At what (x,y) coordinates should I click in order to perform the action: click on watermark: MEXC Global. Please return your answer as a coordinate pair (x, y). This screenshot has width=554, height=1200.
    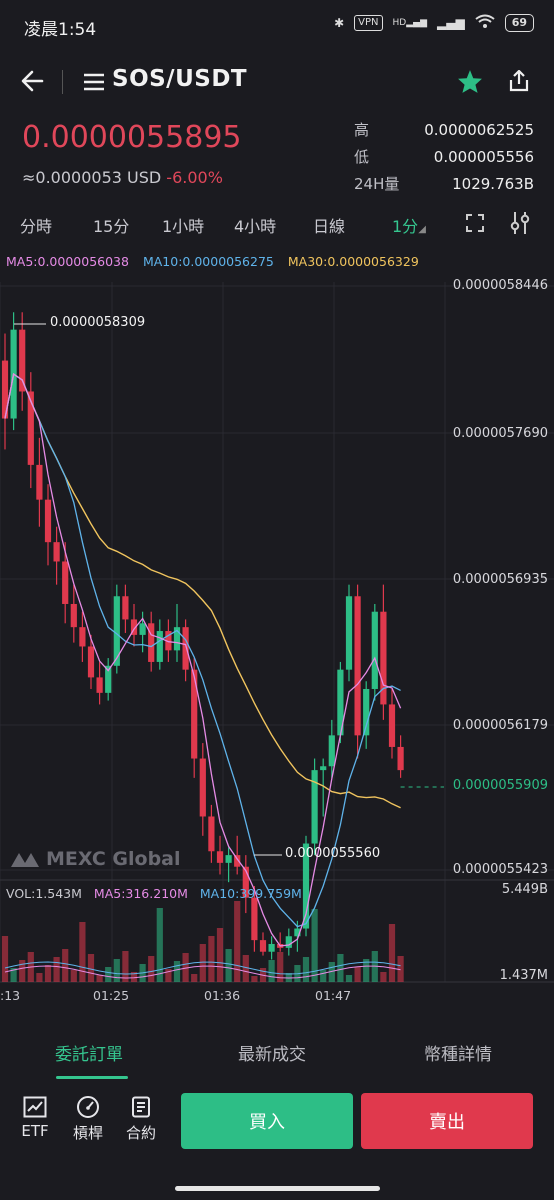
    Looking at the image, I should click on (95, 859).